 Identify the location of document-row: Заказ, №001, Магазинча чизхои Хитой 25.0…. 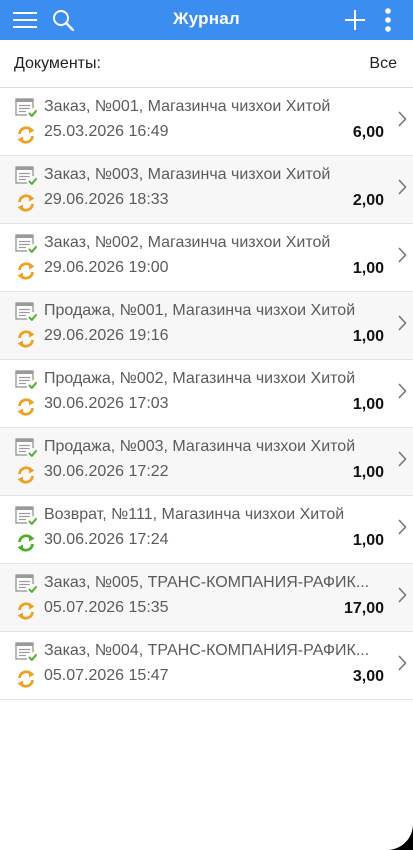
(206, 122).